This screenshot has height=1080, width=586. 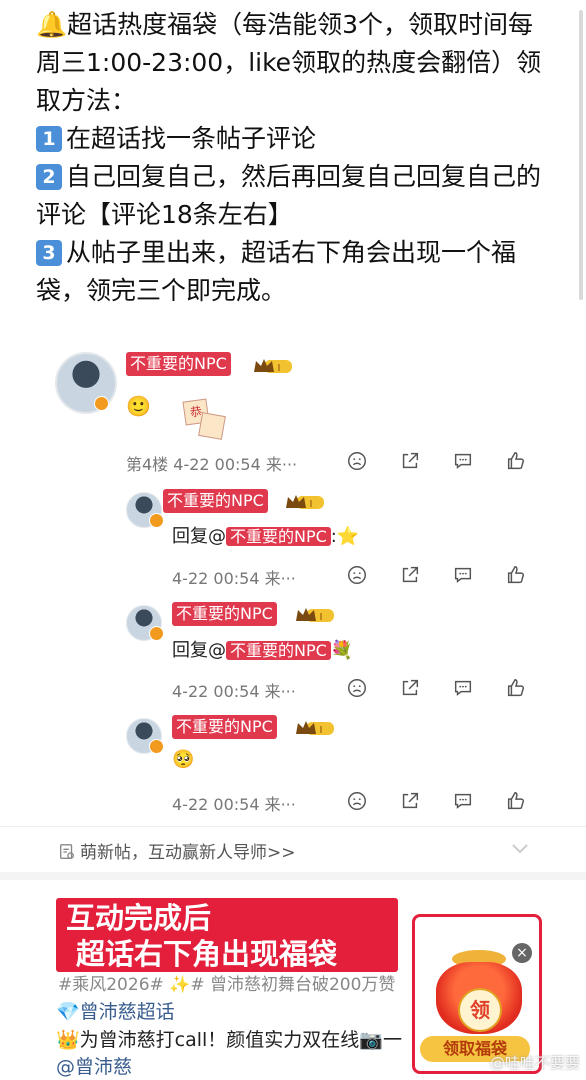 I want to click on reply-suffix: 💐, so click(x=342, y=650).